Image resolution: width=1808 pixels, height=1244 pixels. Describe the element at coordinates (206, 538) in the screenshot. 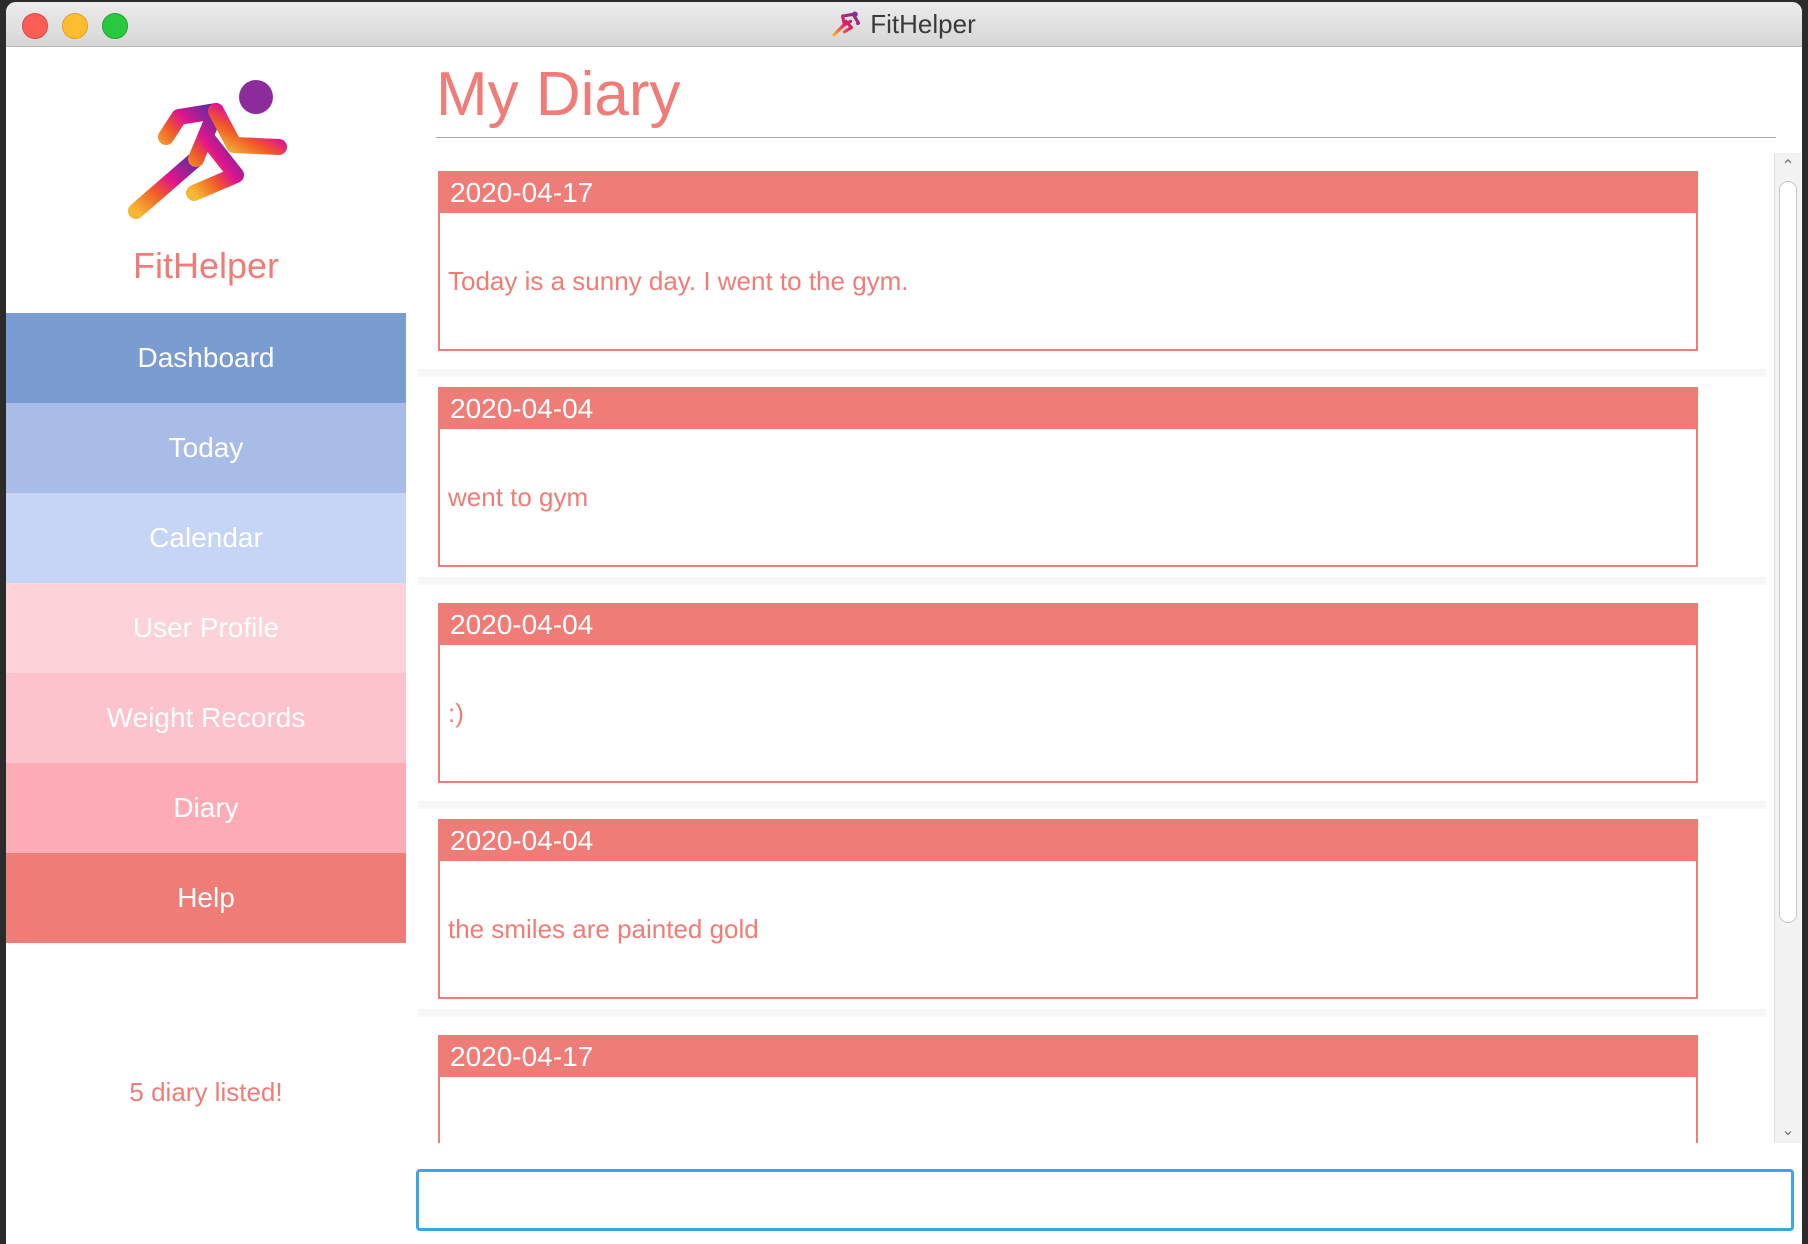

I see `sidebar-item-calendar: Calendar` at that location.